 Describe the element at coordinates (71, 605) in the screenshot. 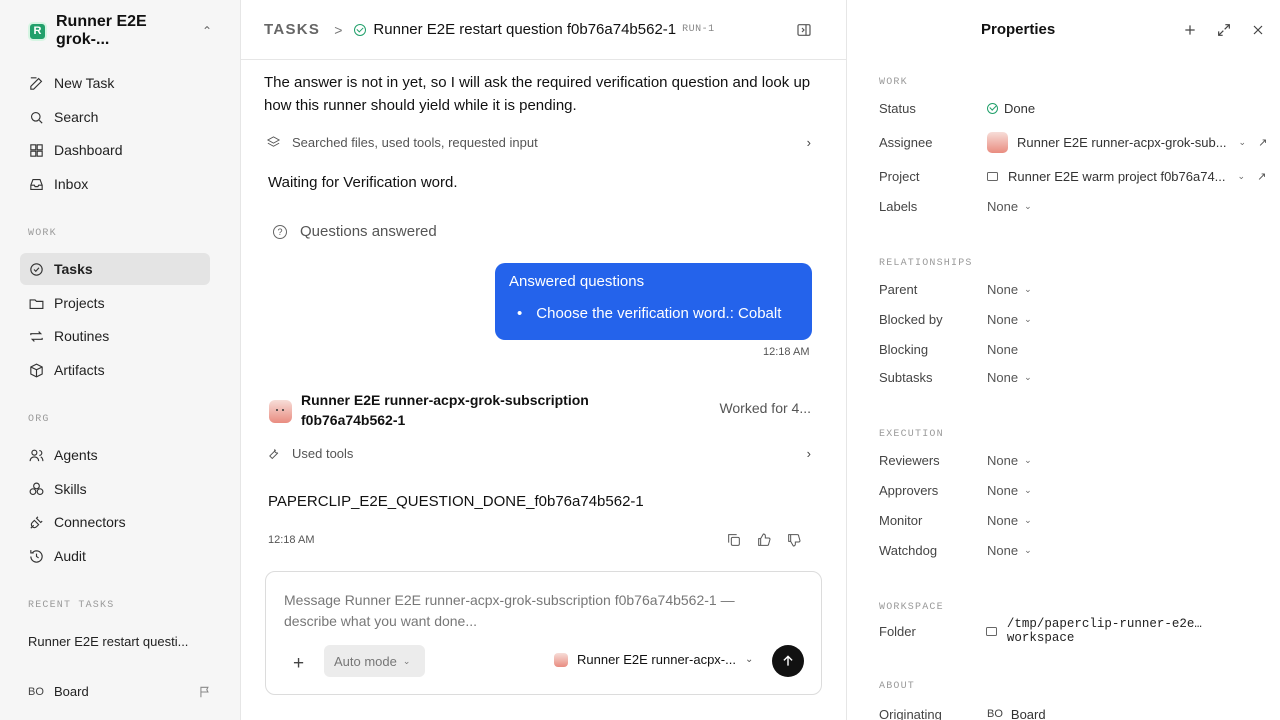

I see `section-label-recent: RECENT TASKS` at that location.